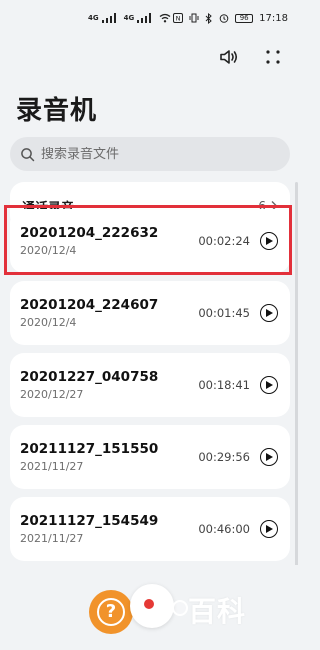 The image size is (320, 650). I want to click on alarm-icon, so click(224, 18).